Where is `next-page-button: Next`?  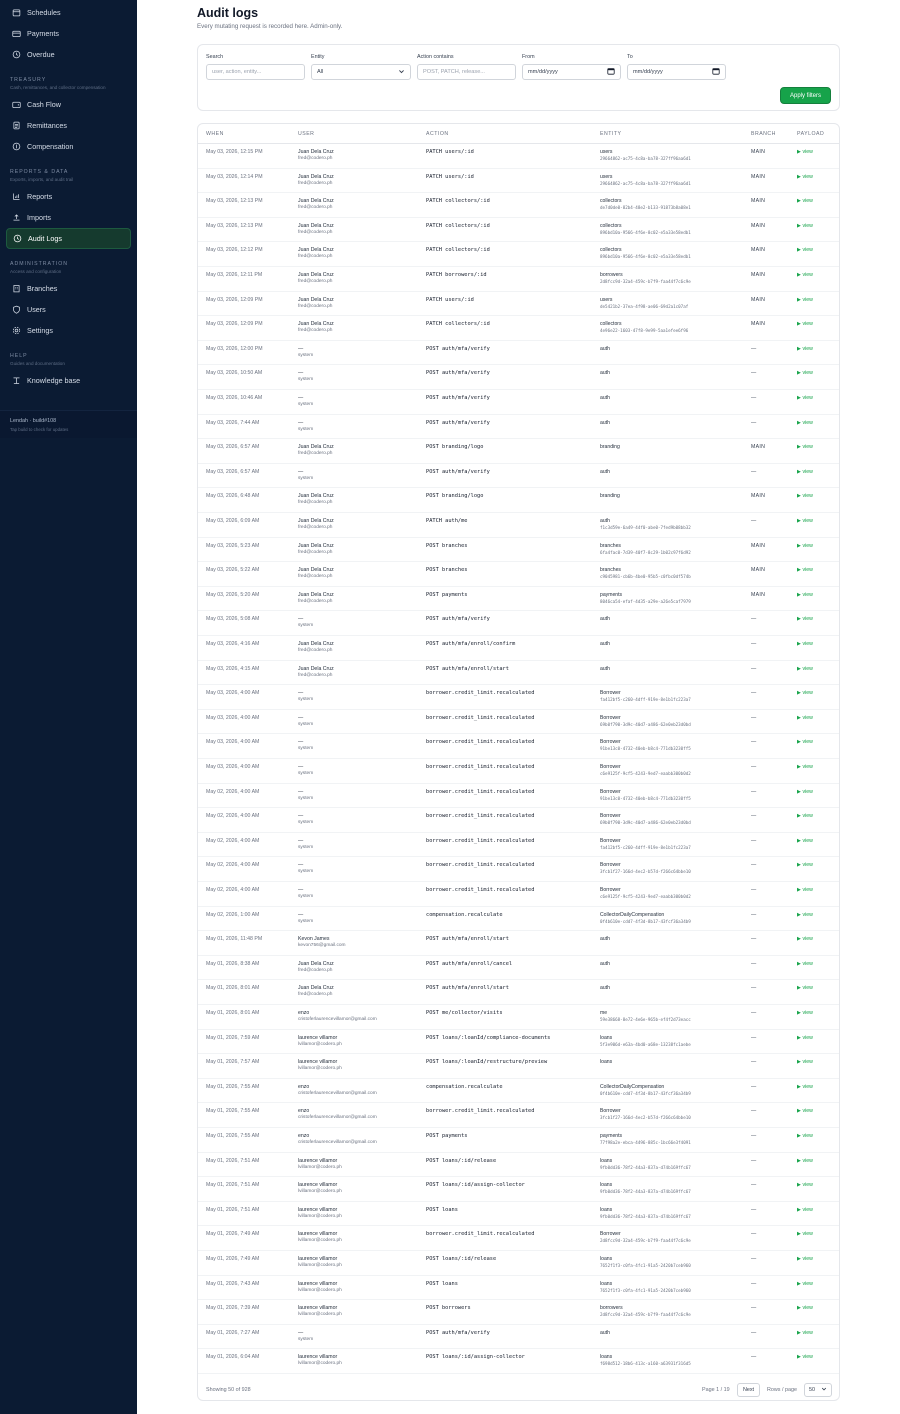
next-page-button: Next is located at coordinates (748, 1390).